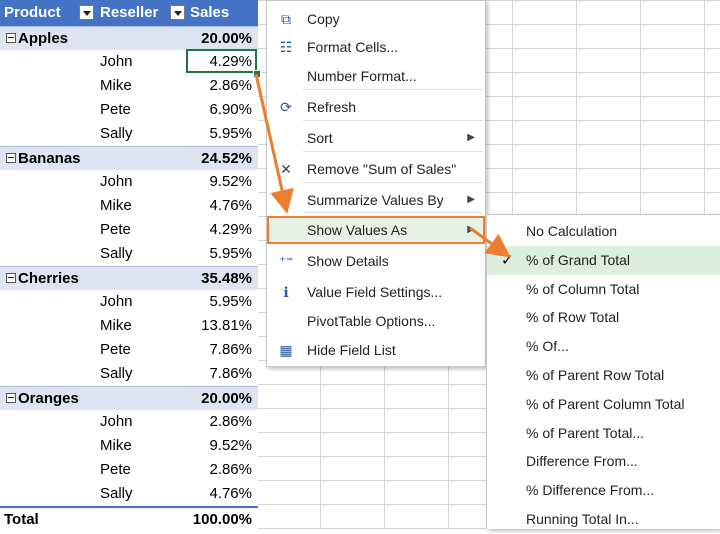 The height and width of the screenshot is (534, 720). I want to click on menu-item-summarize-values-by: Summarize Values By ▶, so click(376, 200).